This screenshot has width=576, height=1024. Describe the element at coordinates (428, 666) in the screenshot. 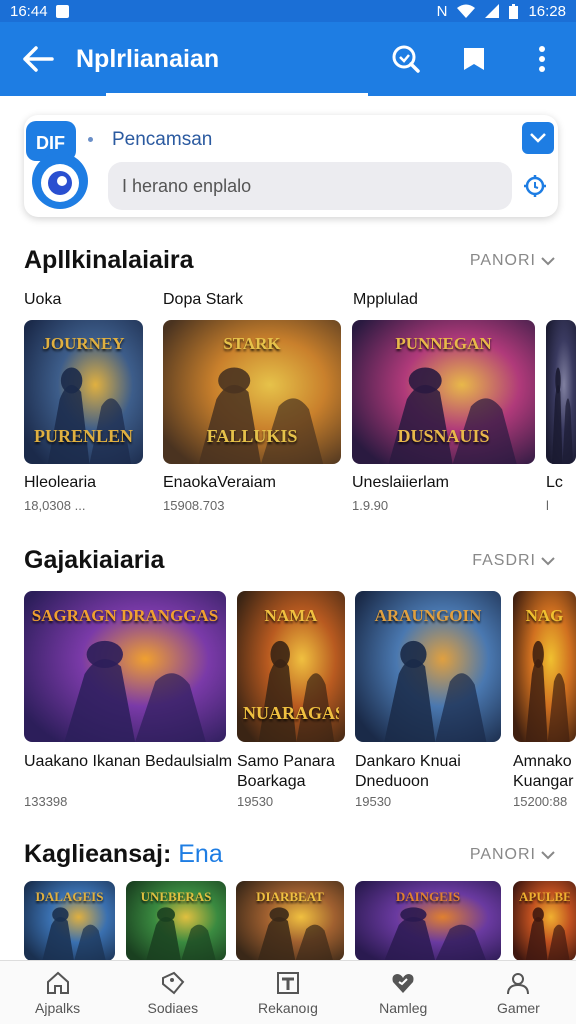

I see `game-tile: ARAUNGOIN` at that location.